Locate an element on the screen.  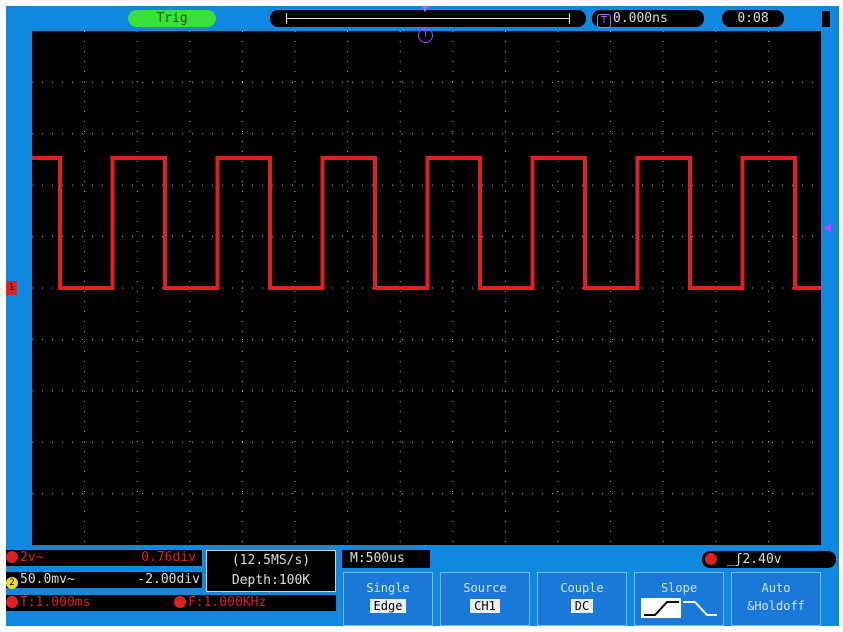
menu-source-button: Source CH1 is located at coordinates (485, 599).